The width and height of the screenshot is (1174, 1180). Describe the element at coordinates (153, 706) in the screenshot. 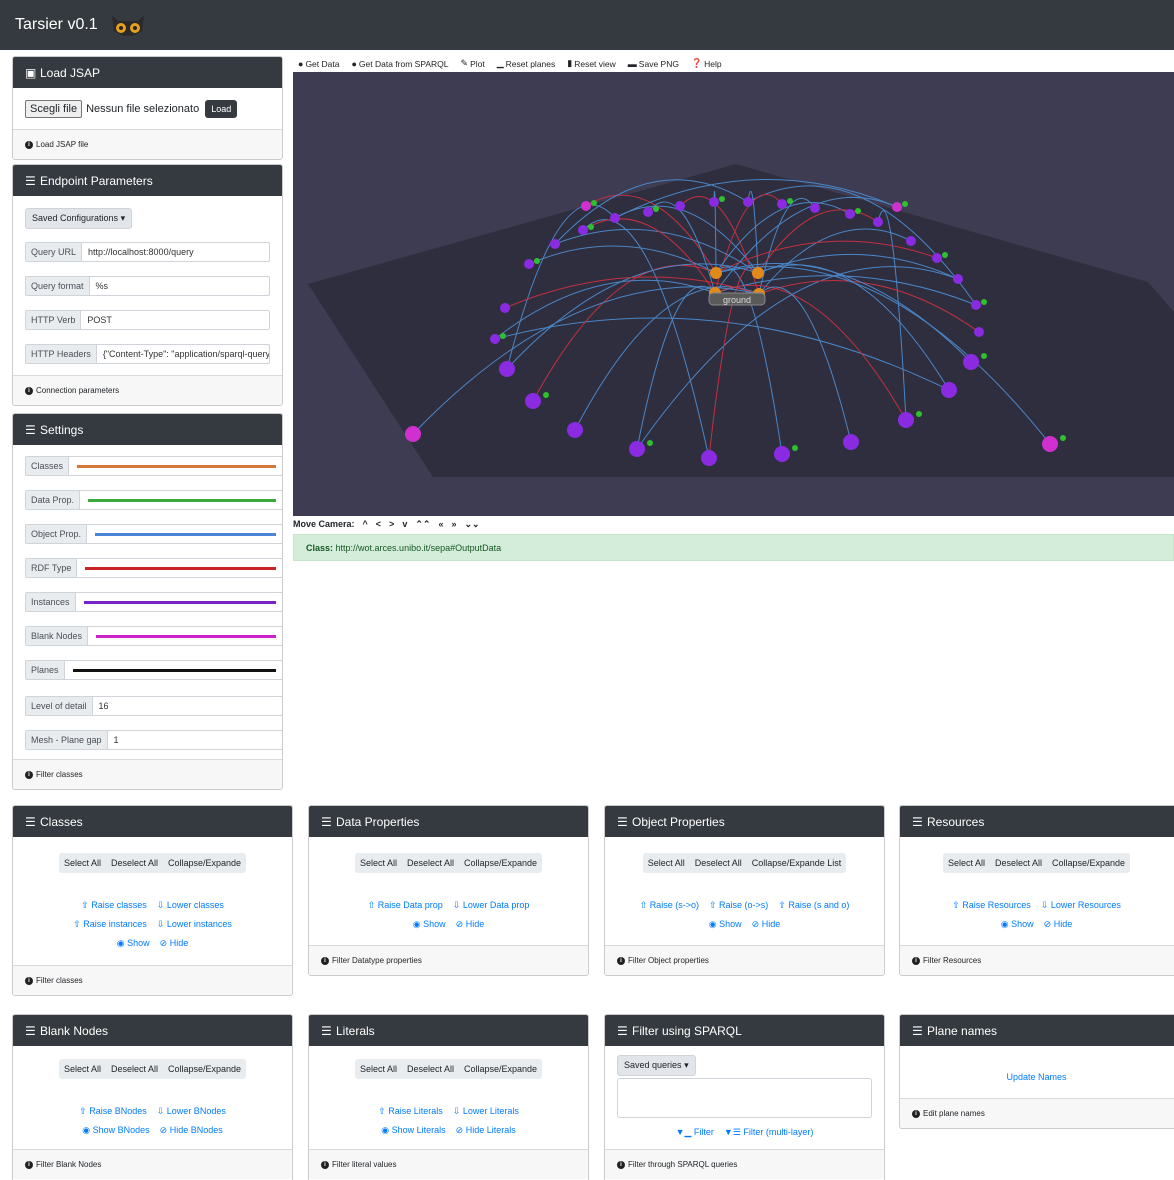

I see `level-of-detail-field: Level of detail 16` at that location.